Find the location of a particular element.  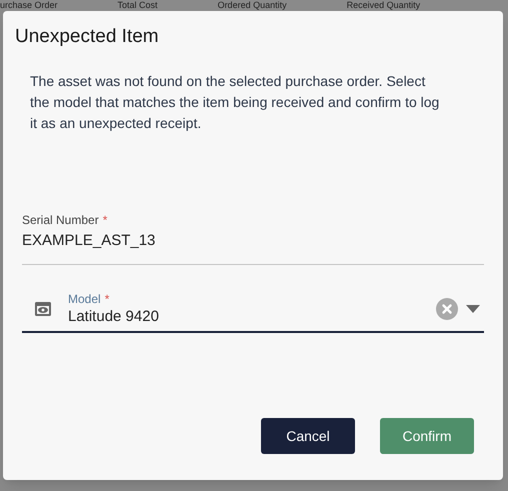

field-label: Model is located at coordinates (84, 299).